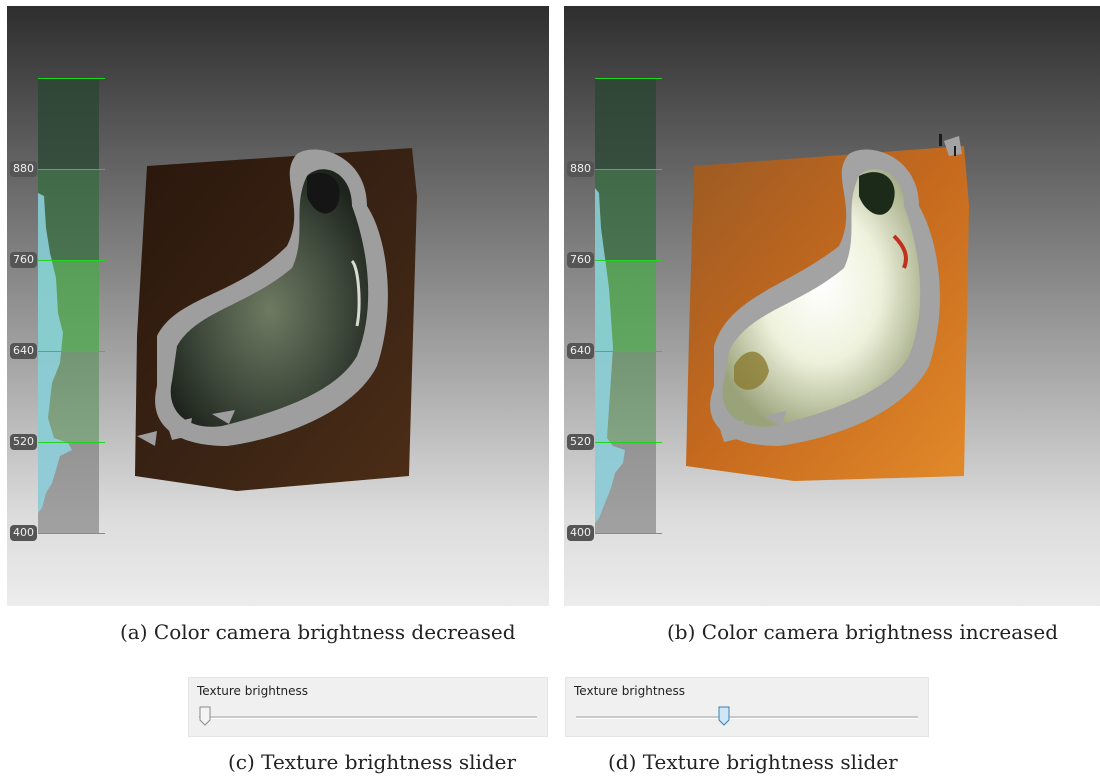 The width and height of the screenshot is (1100, 783). Describe the element at coordinates (863, 632) in the screenshot. I see `caption-b: (b) Color camera brightness increased` at that location.